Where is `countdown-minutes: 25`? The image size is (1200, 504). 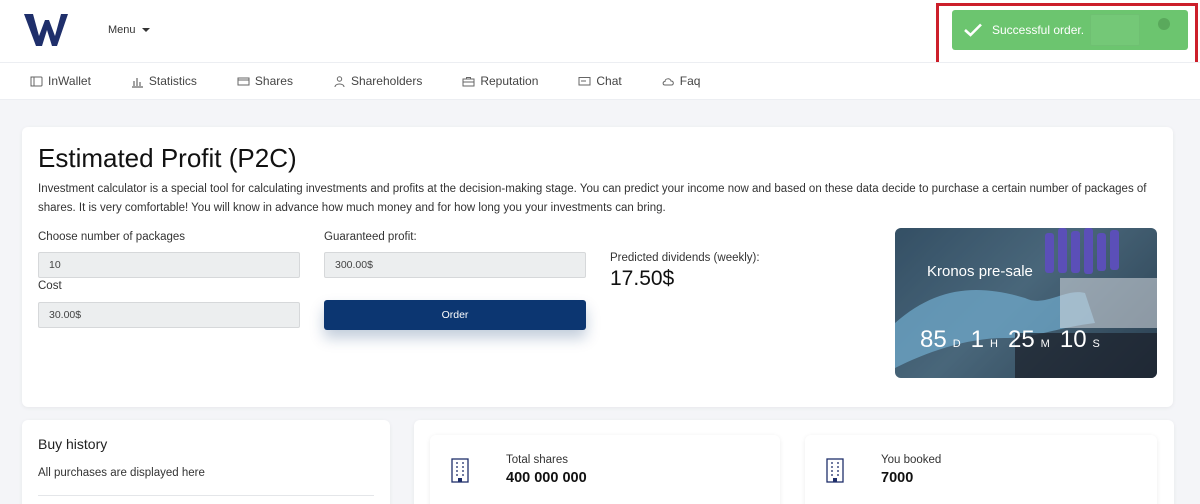
countdown-minutes: 25 is located at coordinates (1021, 339).